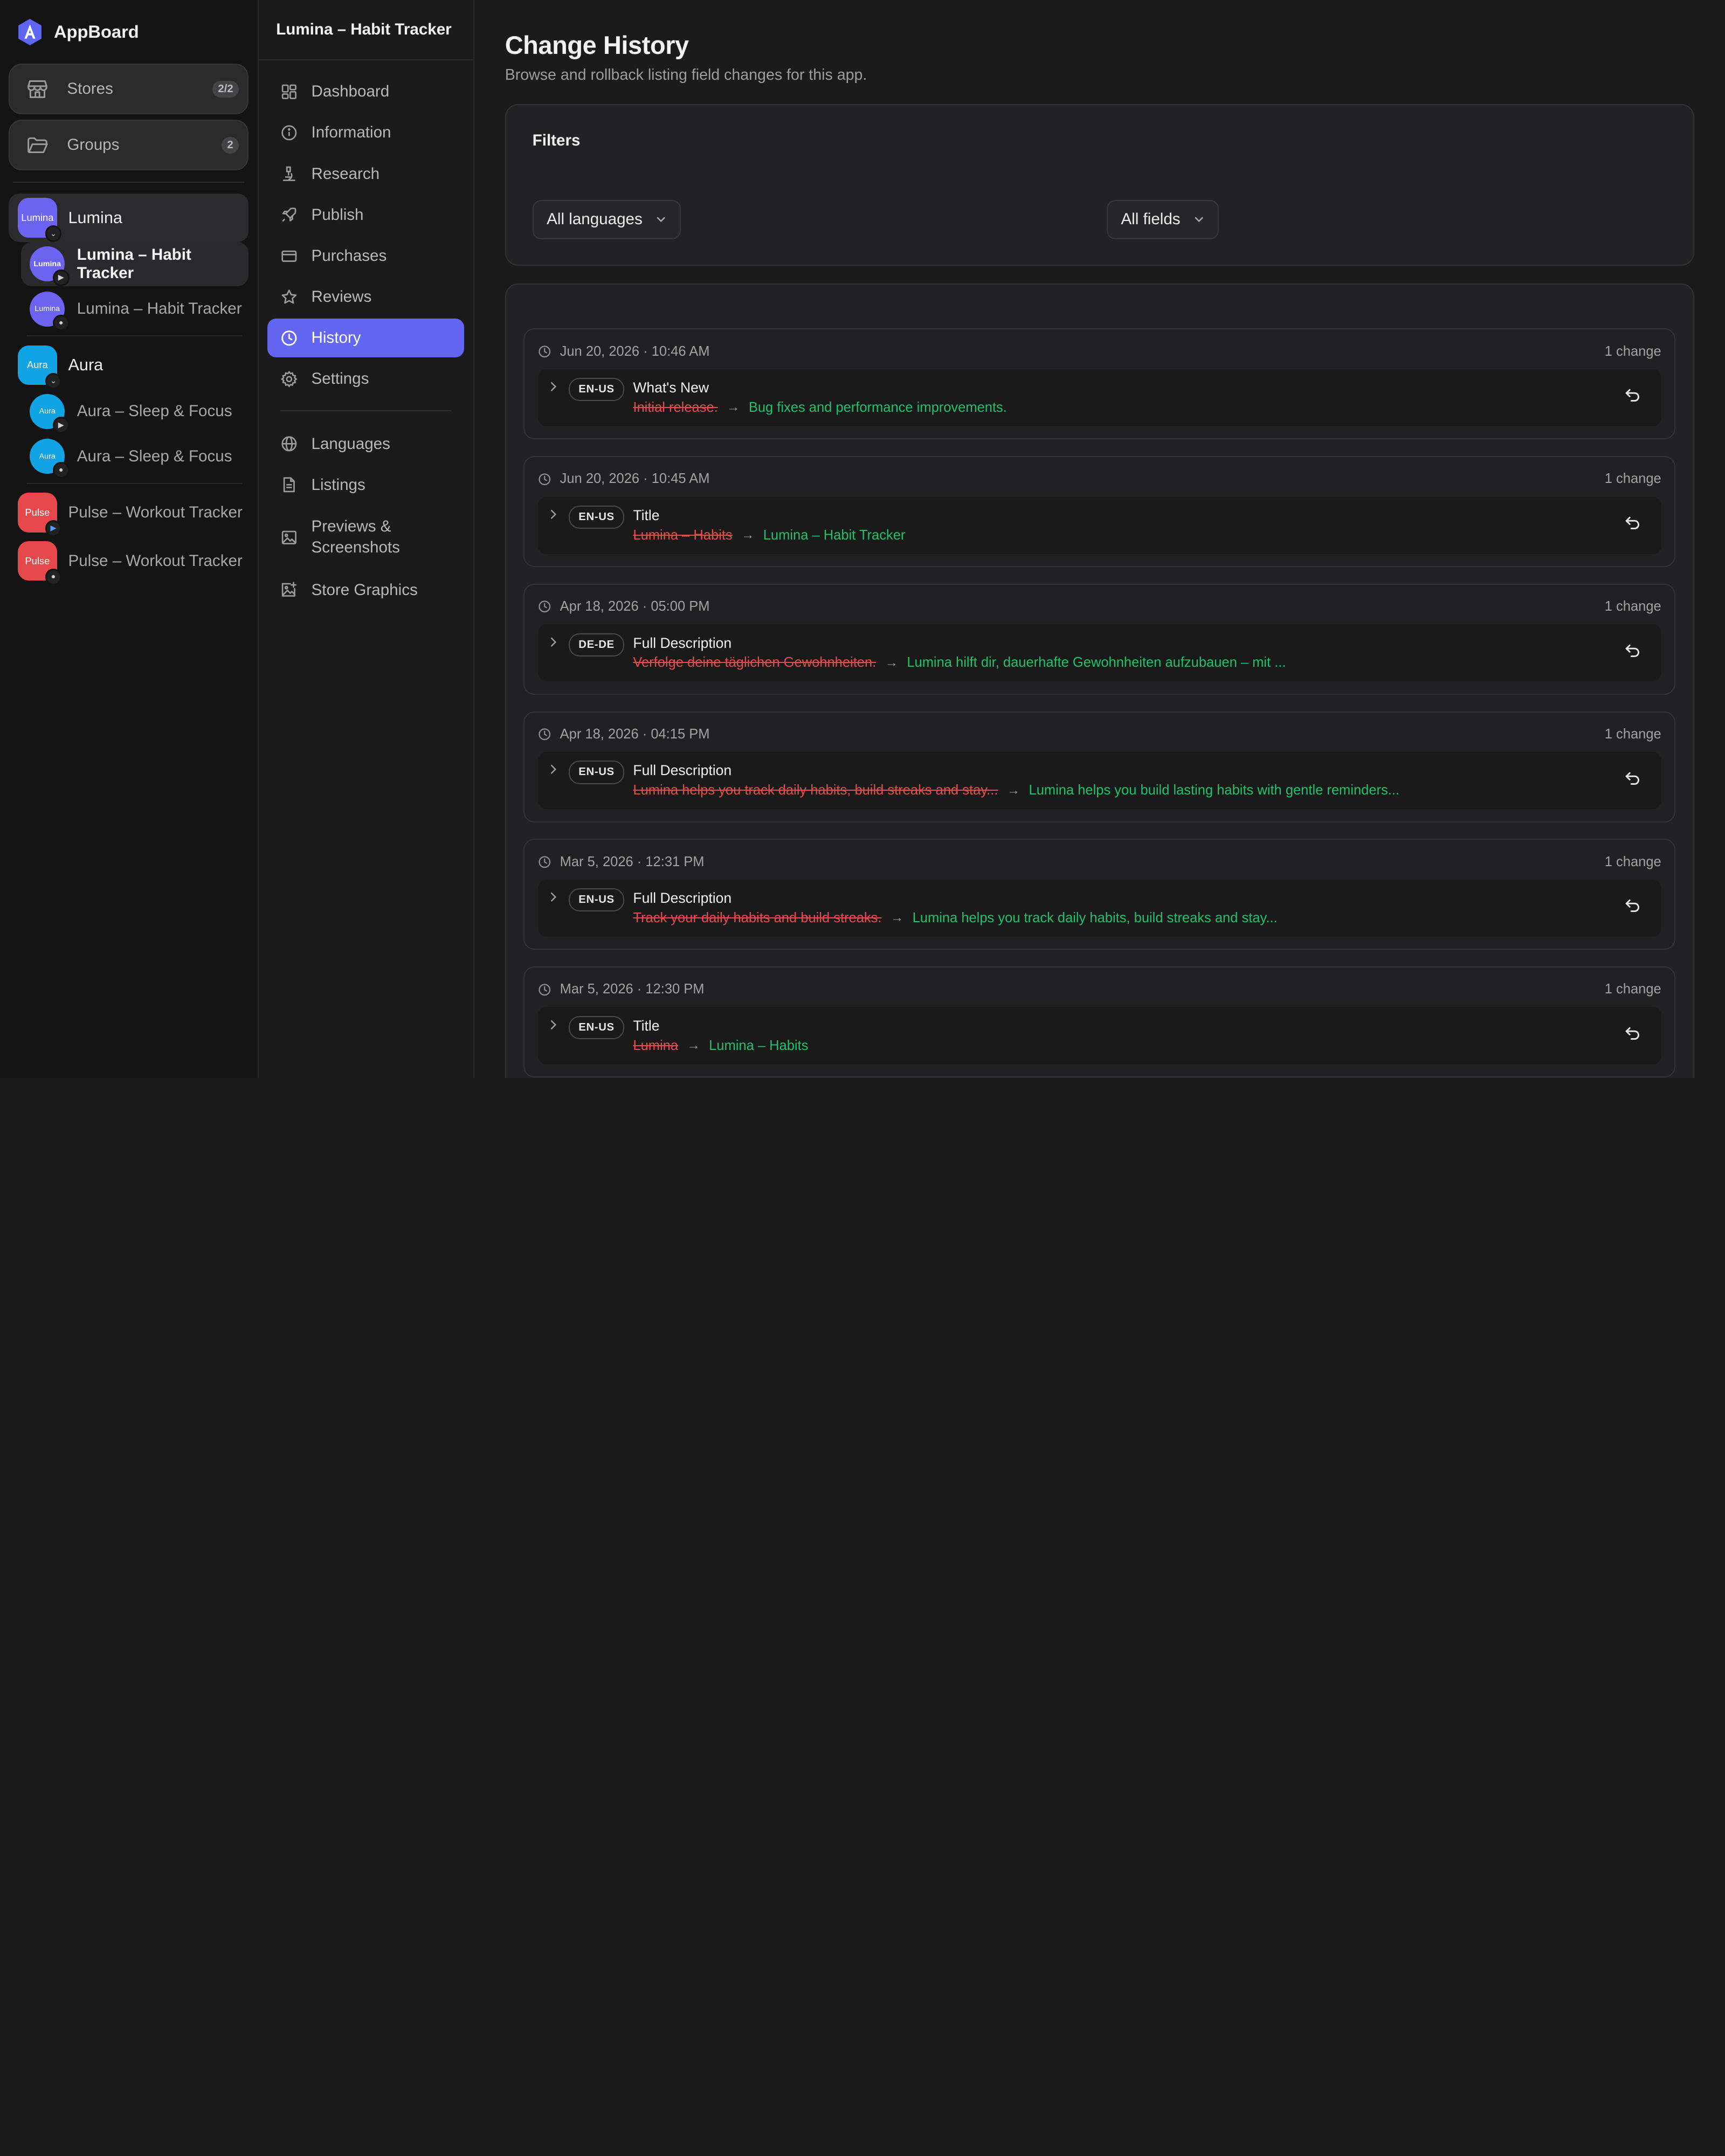  What do you see at coordinates (230, 145) in the screenshot?
I see `groups-count-badge: 2` at bounding box center [230, 145].